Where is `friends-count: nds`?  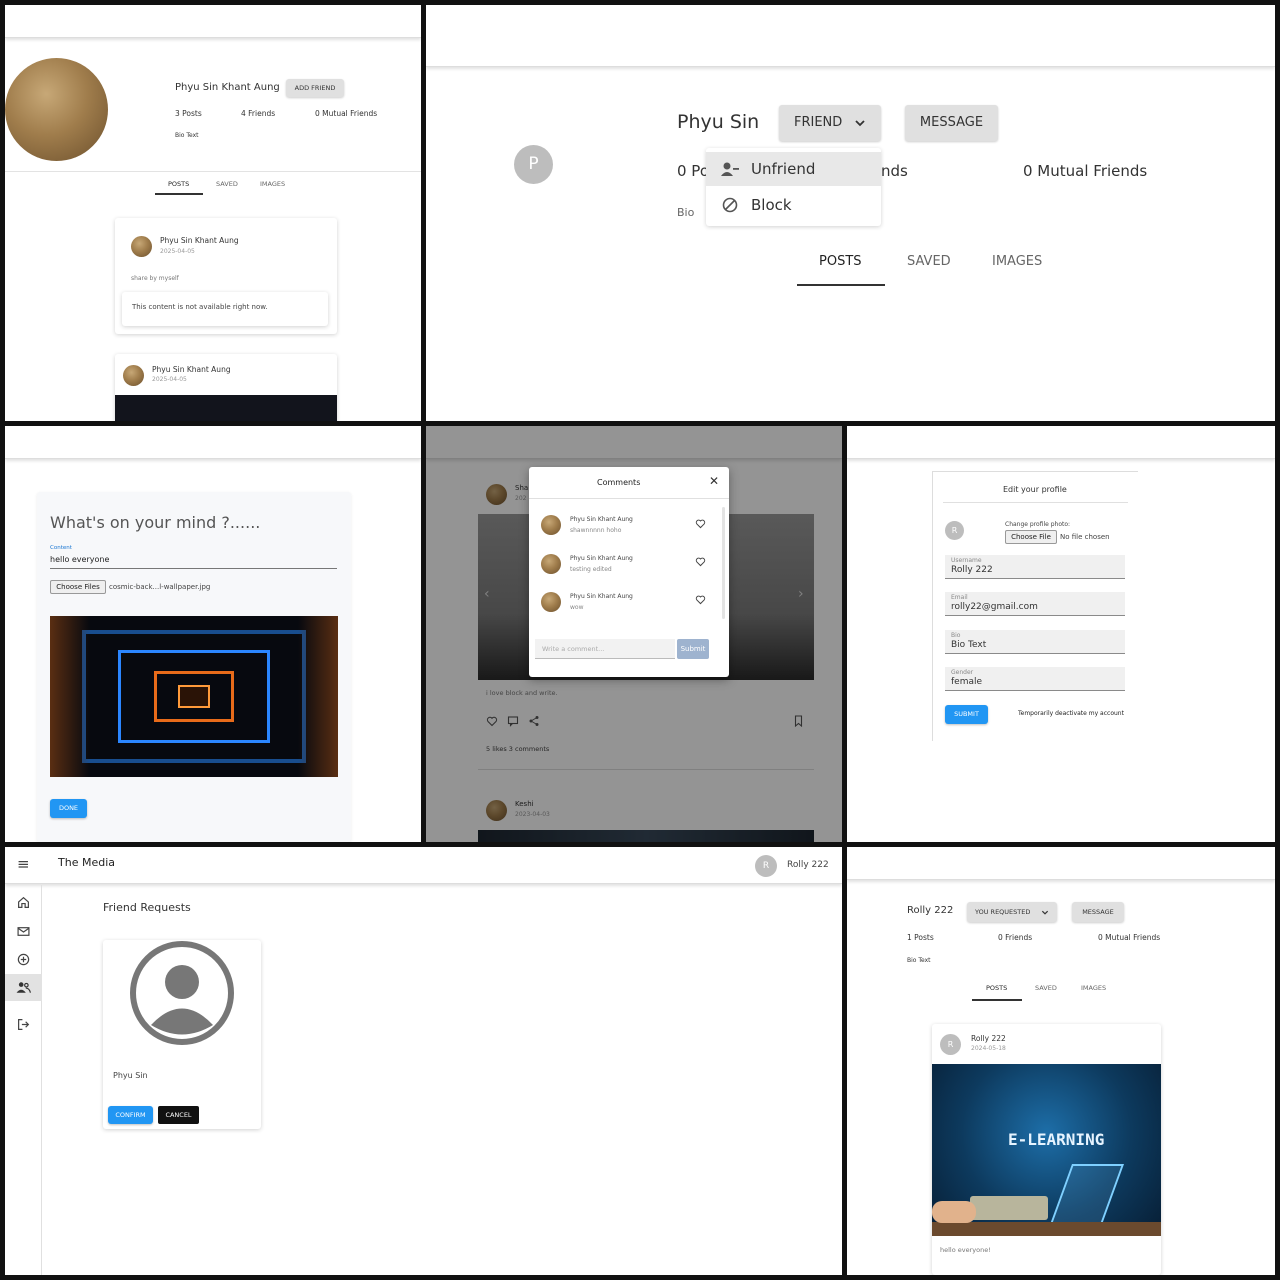 friends-count: nds is located at coordinates (894, 171).